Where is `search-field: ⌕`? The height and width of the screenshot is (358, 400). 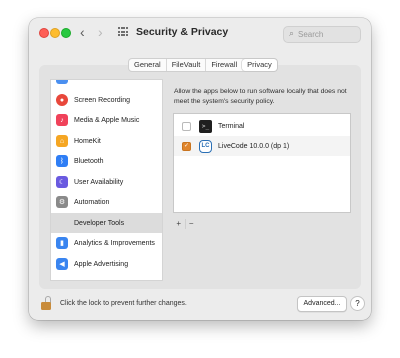
search-field: ⌕ is located at coordinates (322, 34).